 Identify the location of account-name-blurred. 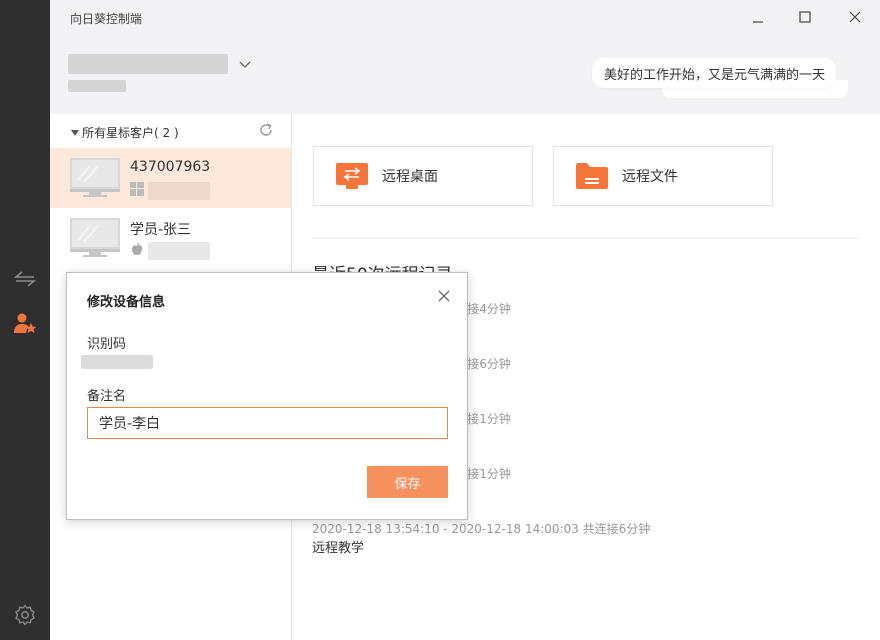
(148, 64).